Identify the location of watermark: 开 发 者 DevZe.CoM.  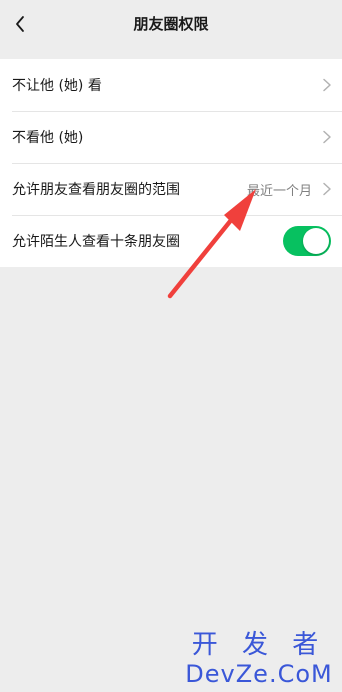
(259, 659).